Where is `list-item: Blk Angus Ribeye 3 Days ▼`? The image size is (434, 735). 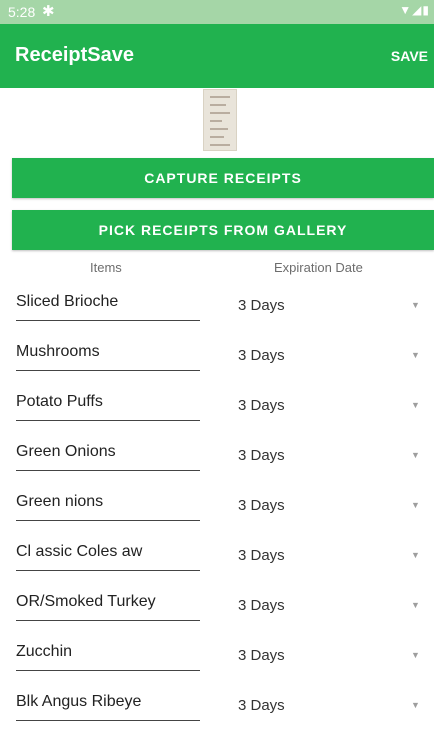
list-item: Blk Angus Ribeye 3 Days ▼ is located at coordinates (217, 710).